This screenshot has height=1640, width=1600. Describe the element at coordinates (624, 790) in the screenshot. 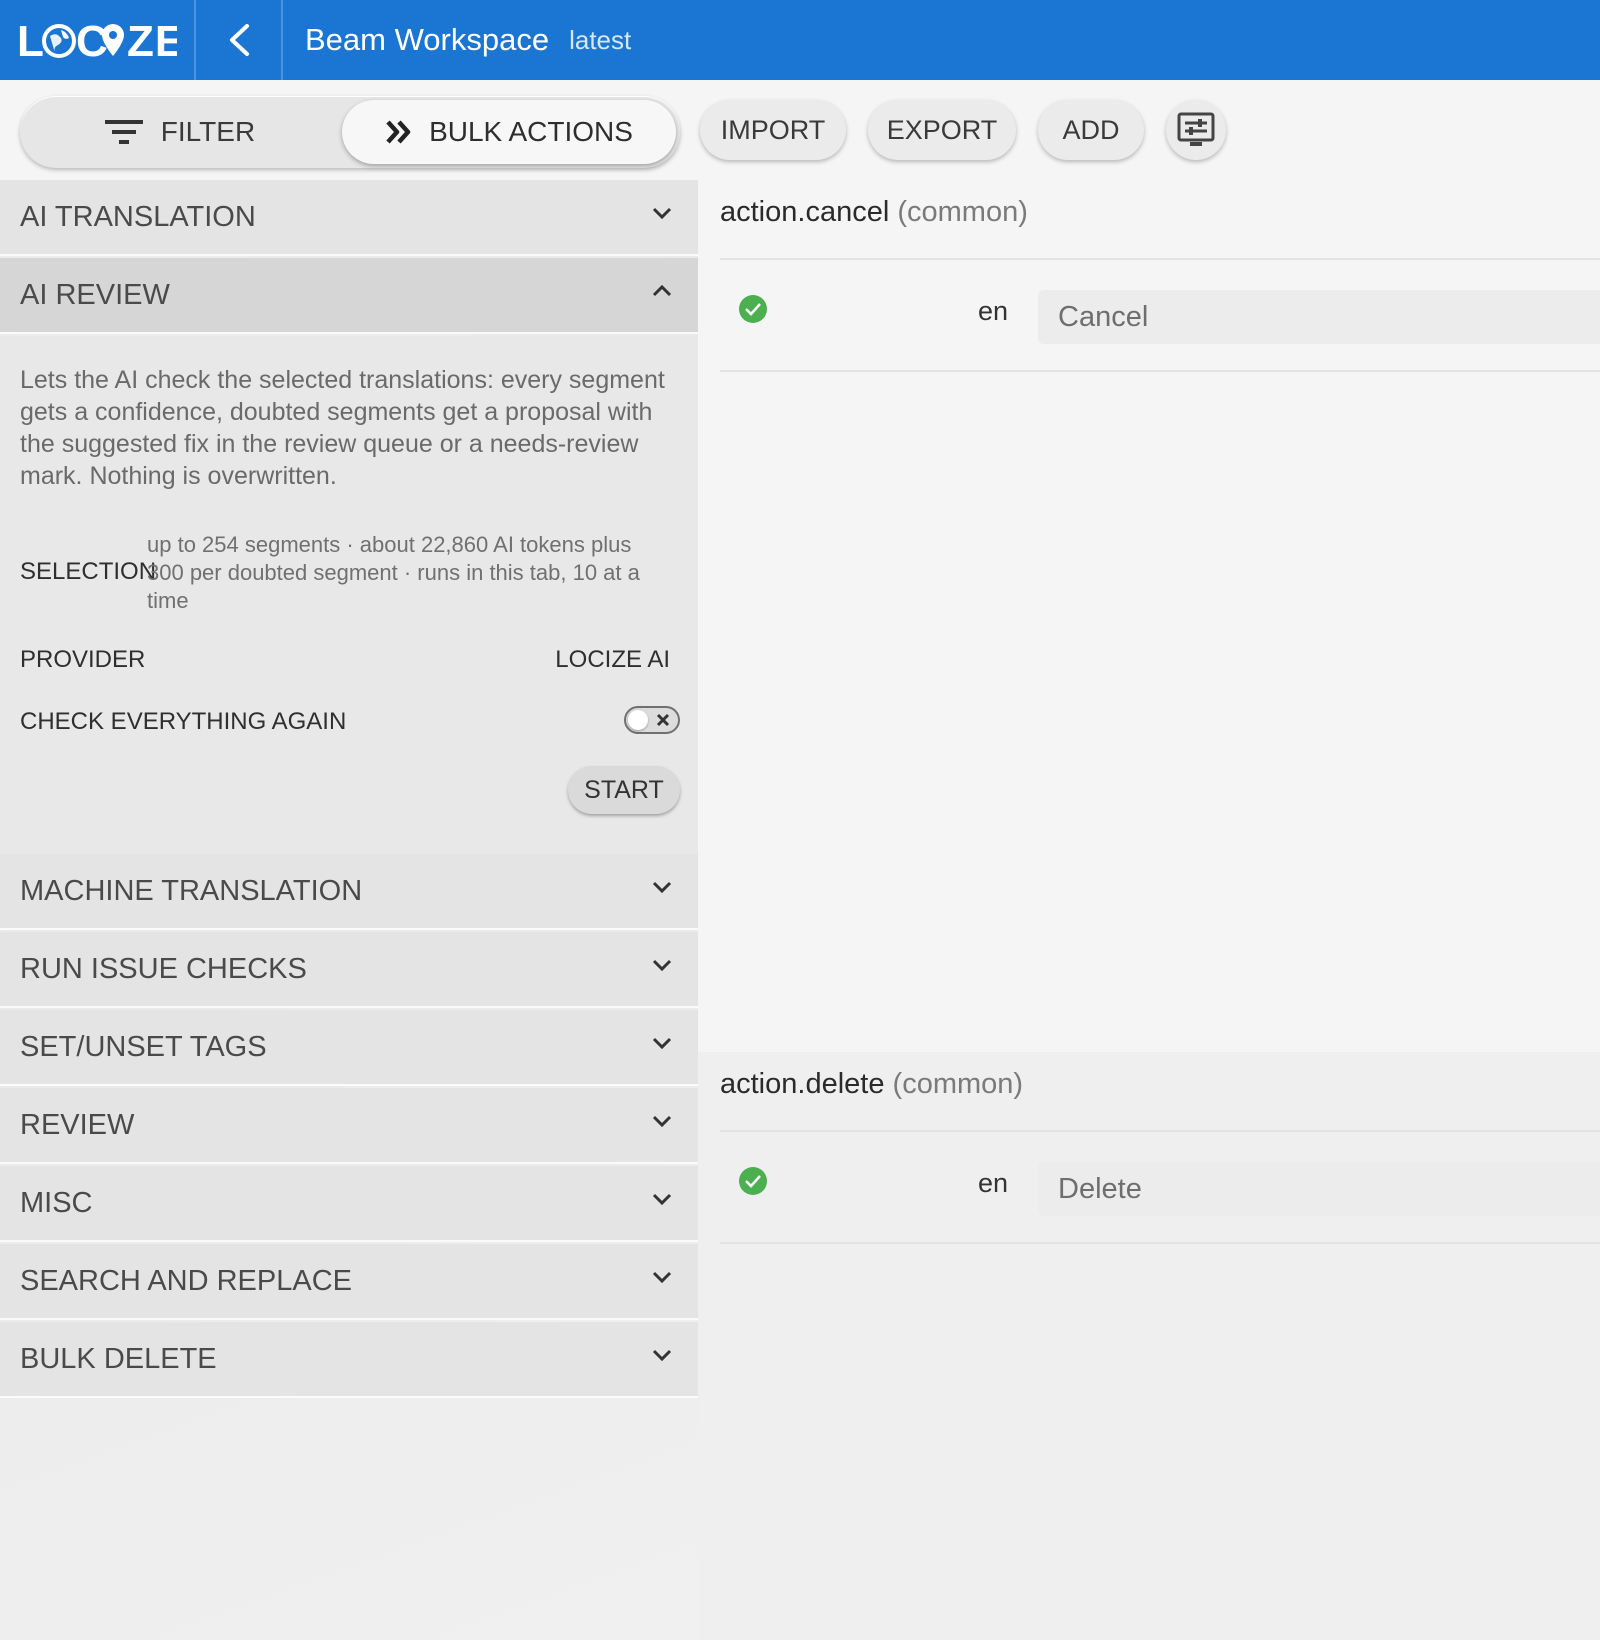

I see `start-button: START` at that location.